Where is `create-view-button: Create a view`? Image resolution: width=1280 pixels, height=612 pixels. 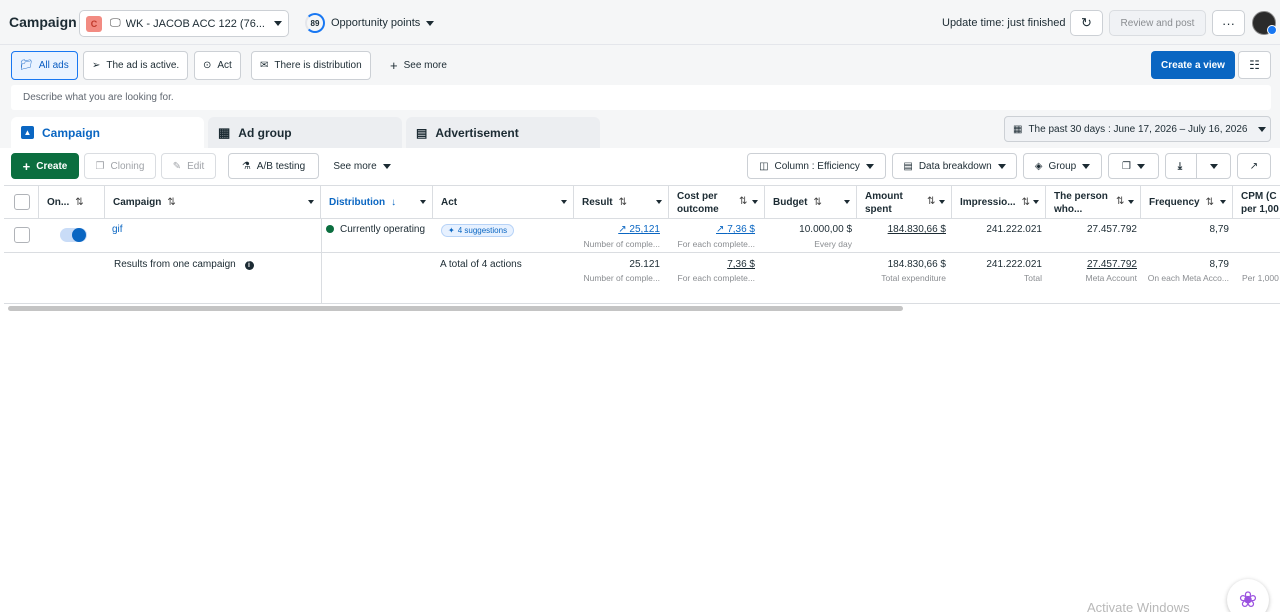 create-view-button: Create a view is located at coordinates (1193, 65).